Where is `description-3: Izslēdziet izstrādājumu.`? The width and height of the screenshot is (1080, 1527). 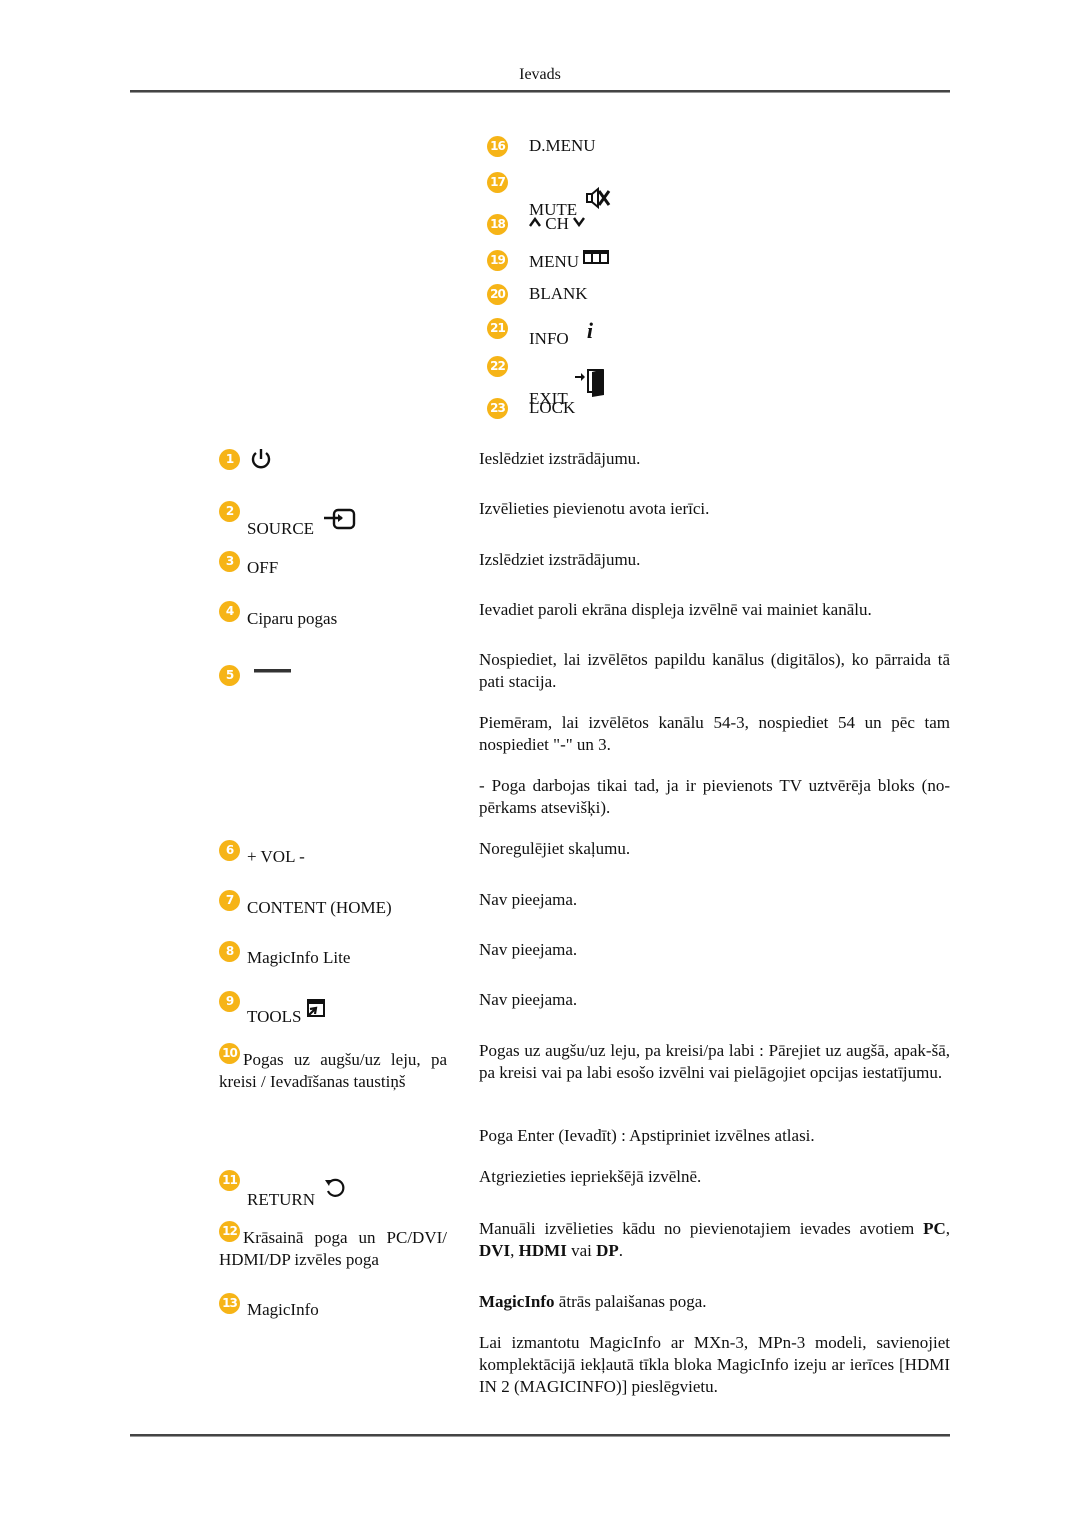 description-3: Izslēdziet izstrādājumu. is located at coordinates (560, 559).